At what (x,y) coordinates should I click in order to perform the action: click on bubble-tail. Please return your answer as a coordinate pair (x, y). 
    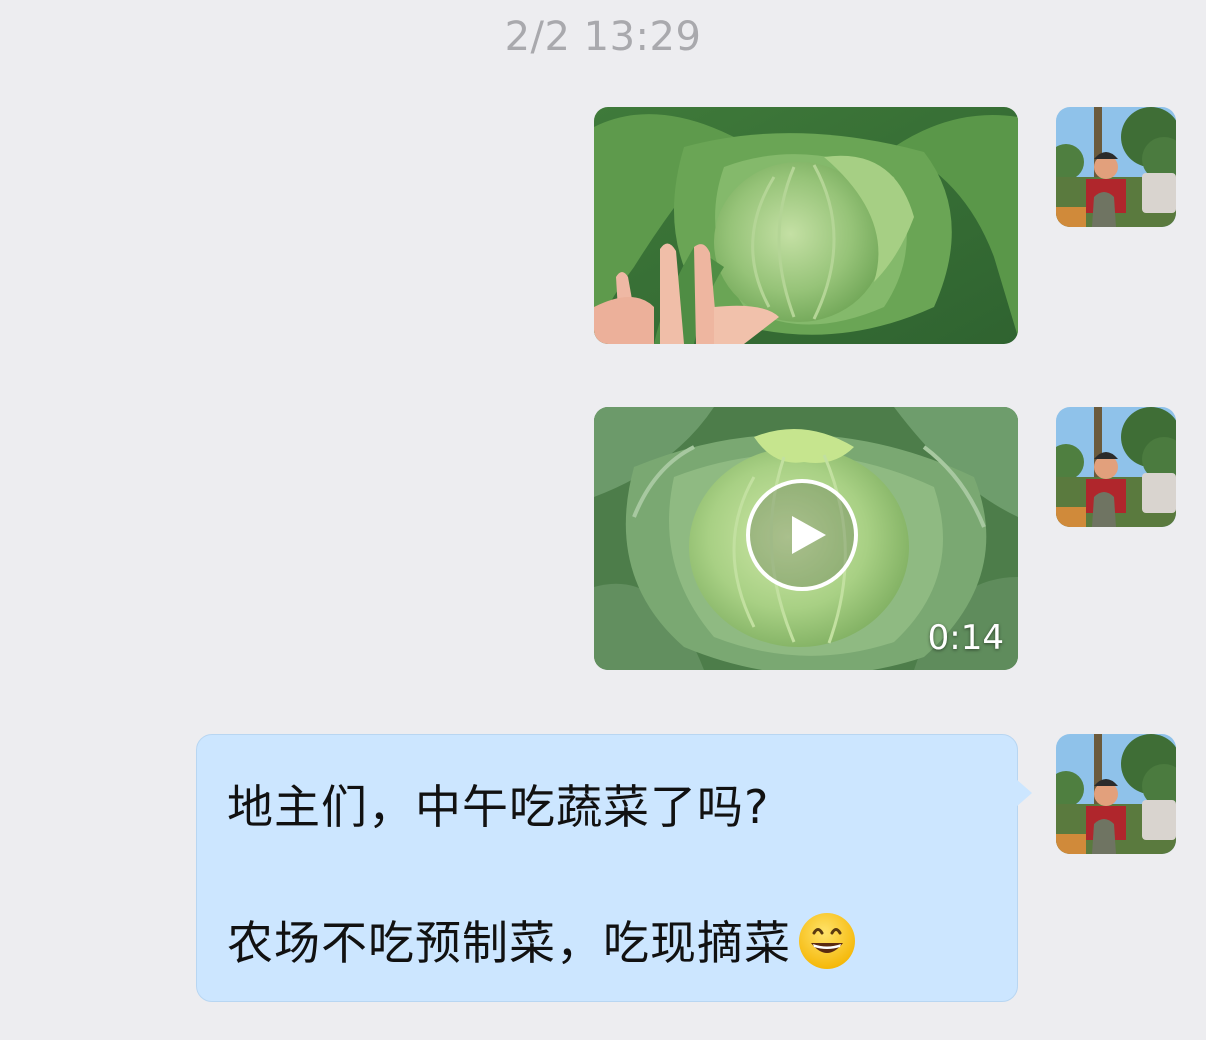
    Looking at the image, I should click on (1024, 793).